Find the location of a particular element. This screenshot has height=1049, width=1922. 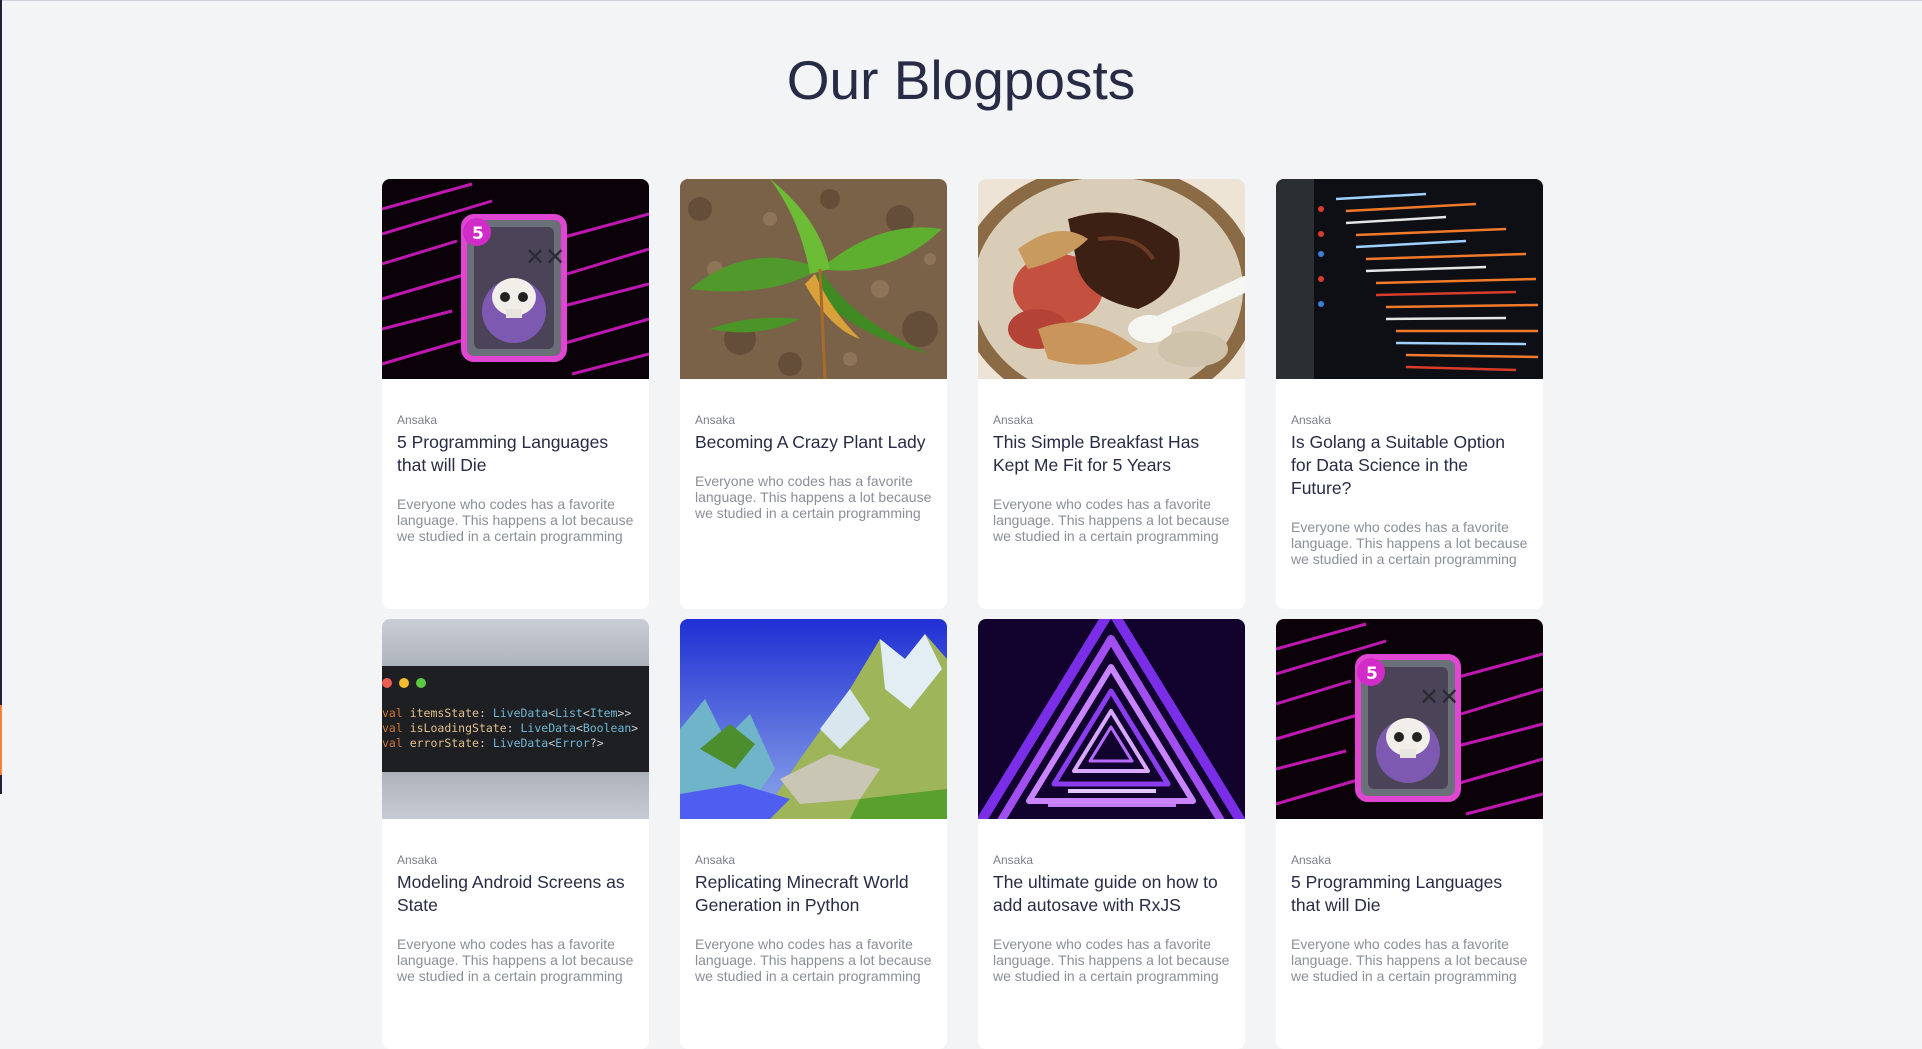

code-token: itemsState is located at coordinates (444, 713).